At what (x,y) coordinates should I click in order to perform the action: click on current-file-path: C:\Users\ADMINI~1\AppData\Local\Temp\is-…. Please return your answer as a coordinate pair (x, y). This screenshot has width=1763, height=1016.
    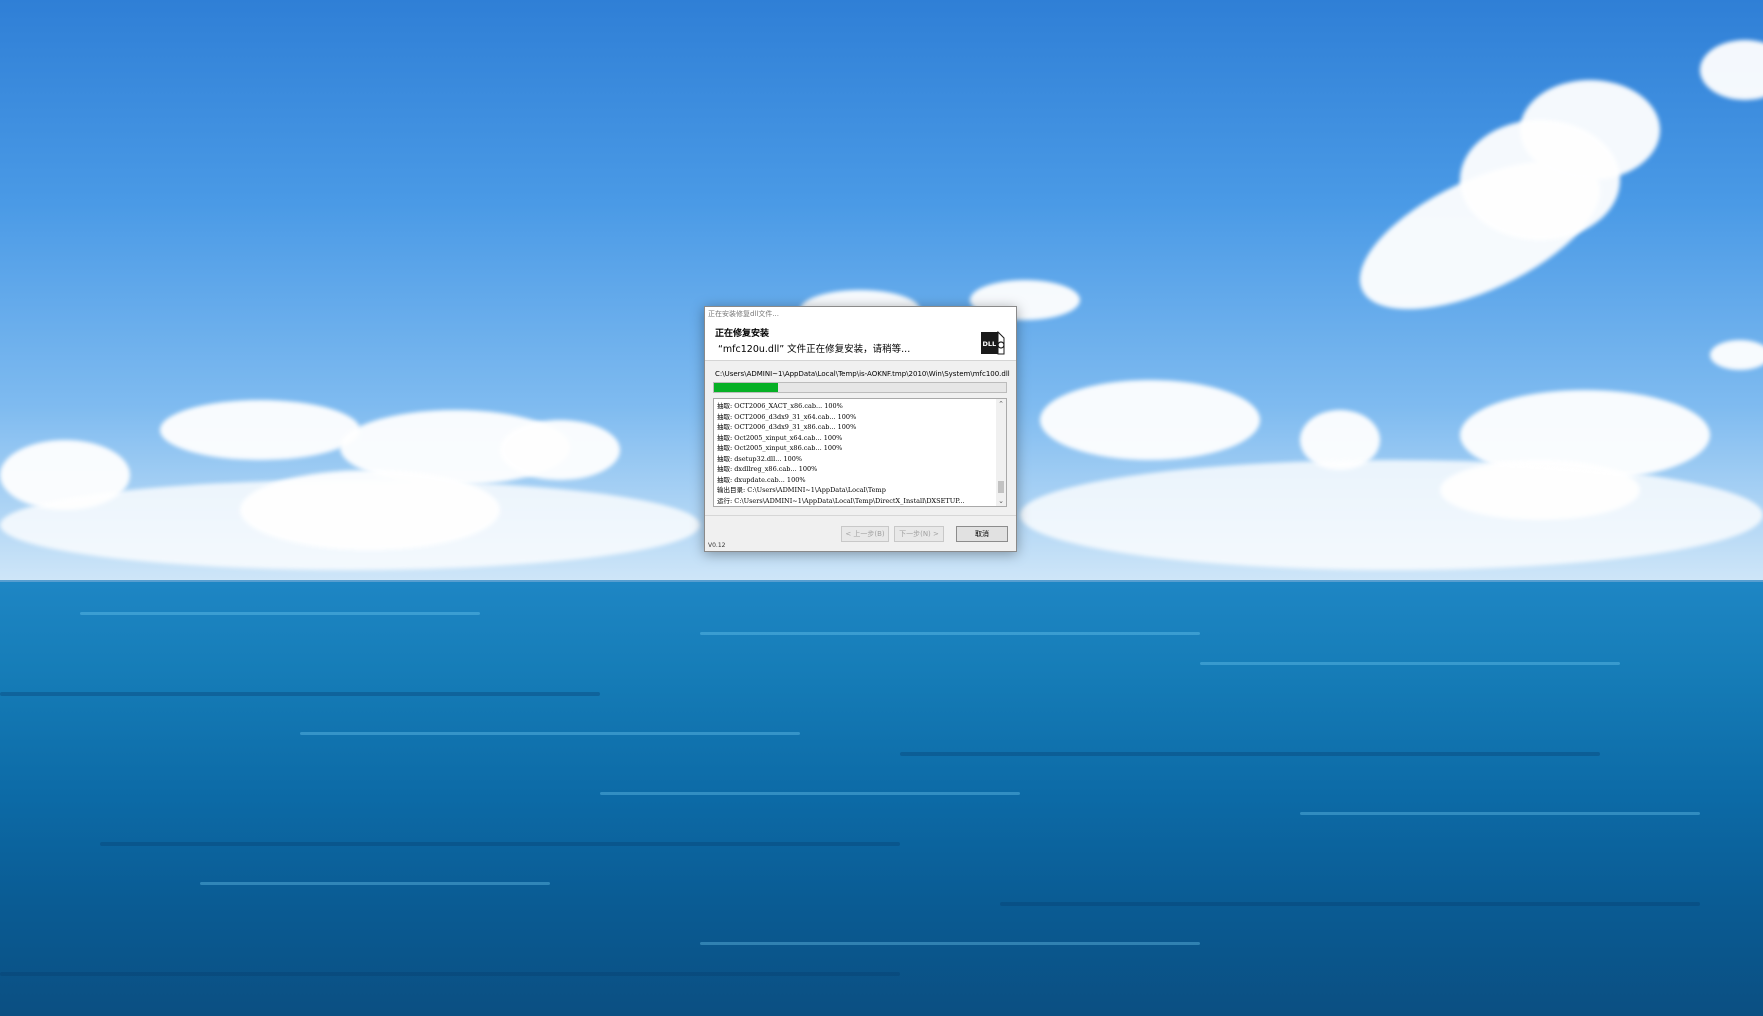
    Looking at the image, I should click on (862, 374).